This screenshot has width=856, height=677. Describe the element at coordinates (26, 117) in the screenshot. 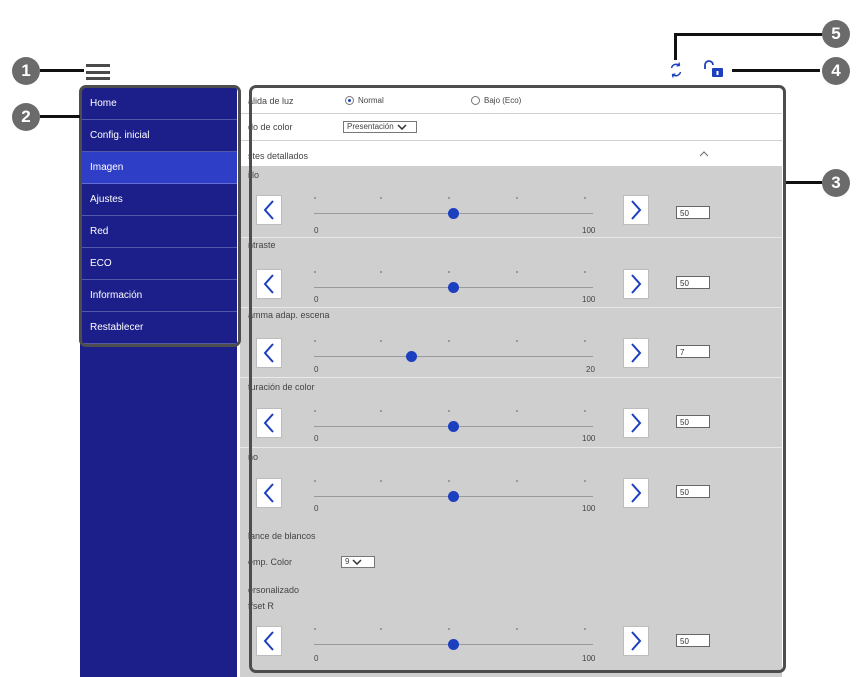

I see `callout-2: 2` at that location.